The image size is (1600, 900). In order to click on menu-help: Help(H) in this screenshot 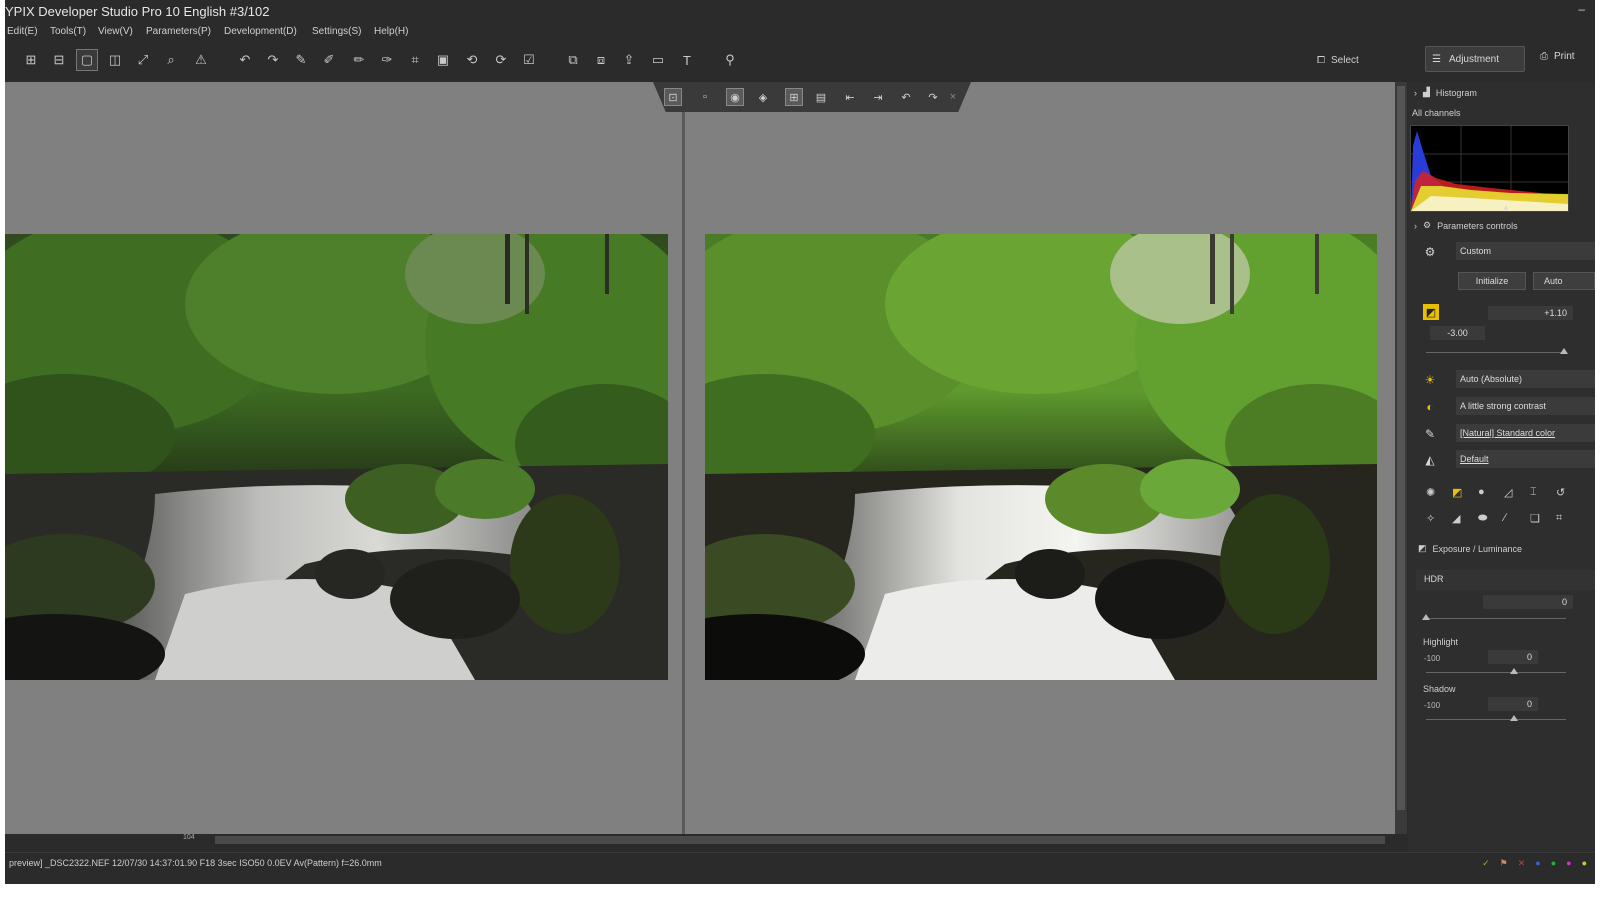, I will do `click(391, 31)`.